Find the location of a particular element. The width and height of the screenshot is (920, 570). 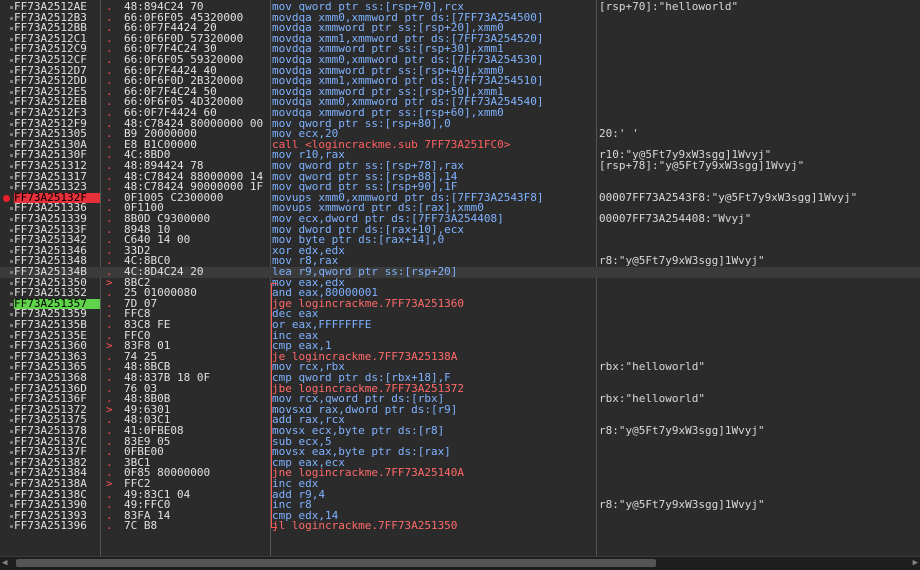

bytes-cell: 66:0F7F4C24 50 is located at coordinates (197, 92).